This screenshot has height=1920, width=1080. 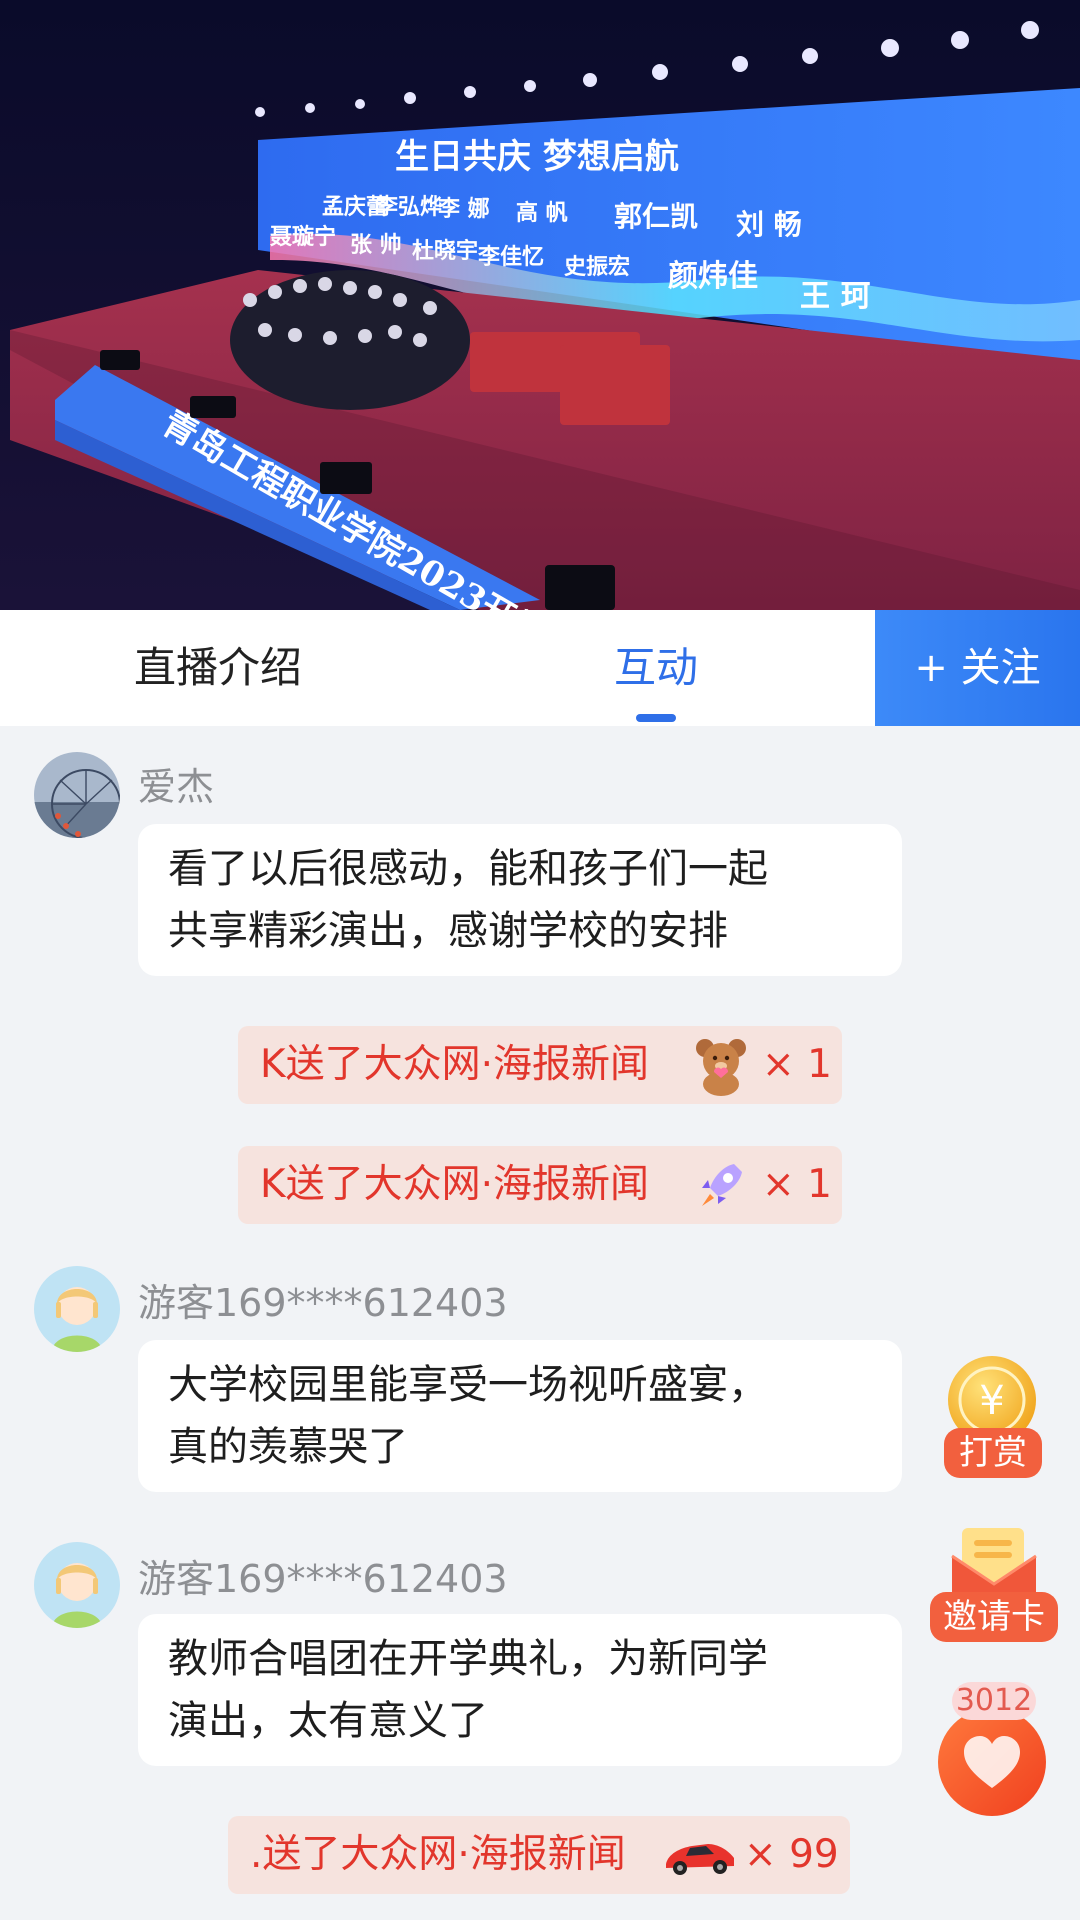 I want to click on message-line: 教师合唱团在开学典礼，为新同学, so click(x=468, y=1659).